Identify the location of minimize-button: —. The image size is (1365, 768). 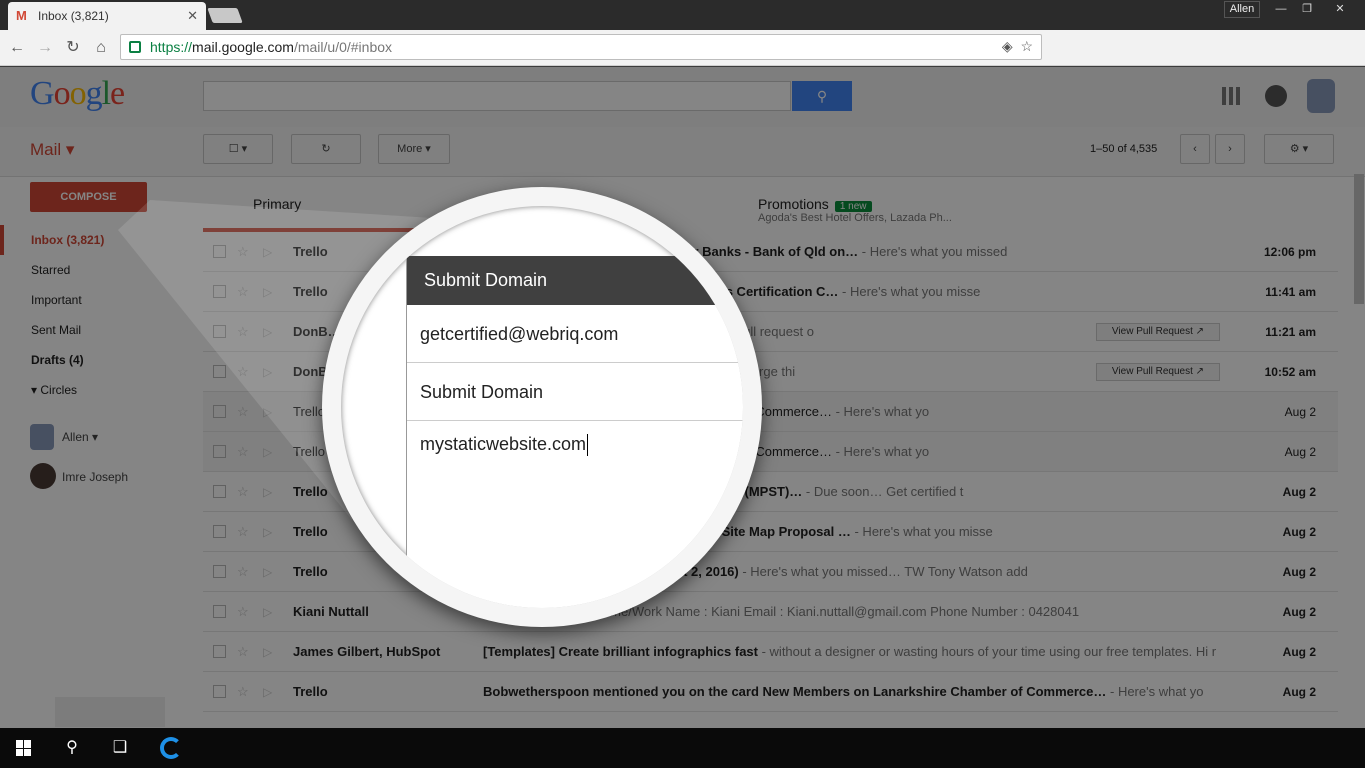
(1281, 9).